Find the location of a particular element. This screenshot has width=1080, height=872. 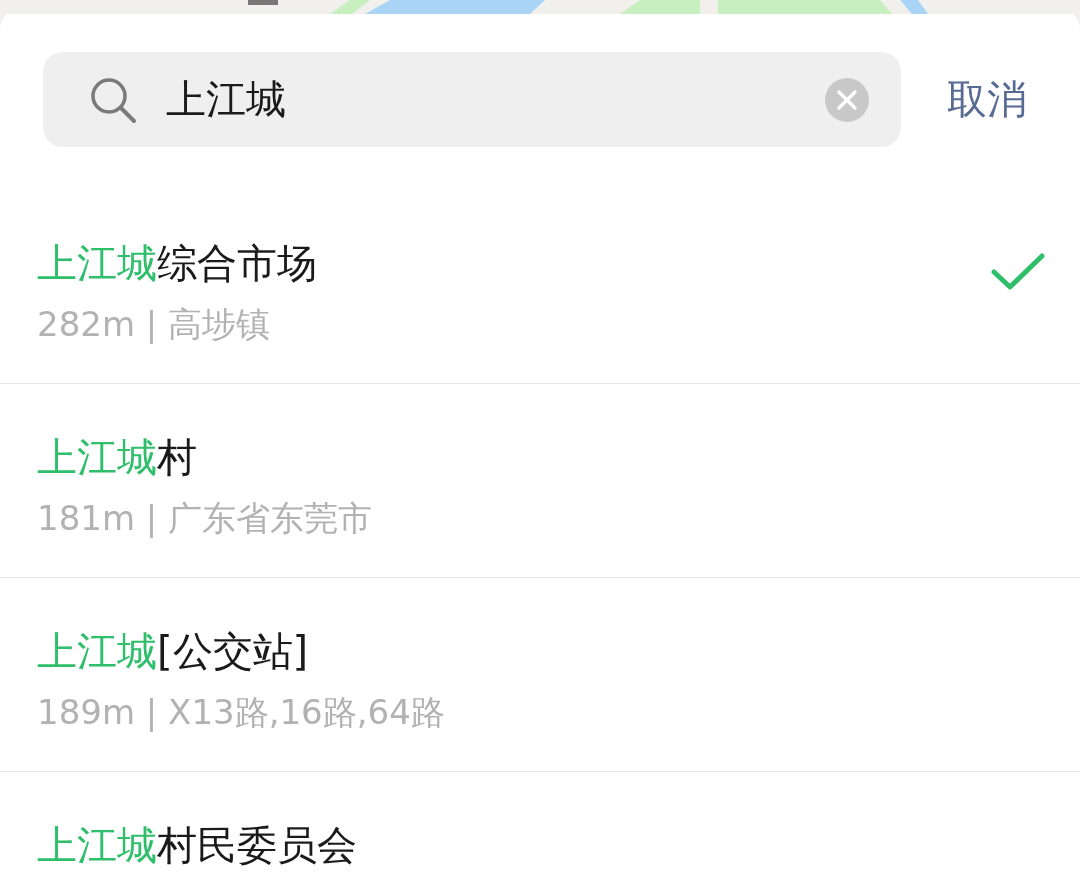

search-field: 上江城 is located at coordinates (472, 99).